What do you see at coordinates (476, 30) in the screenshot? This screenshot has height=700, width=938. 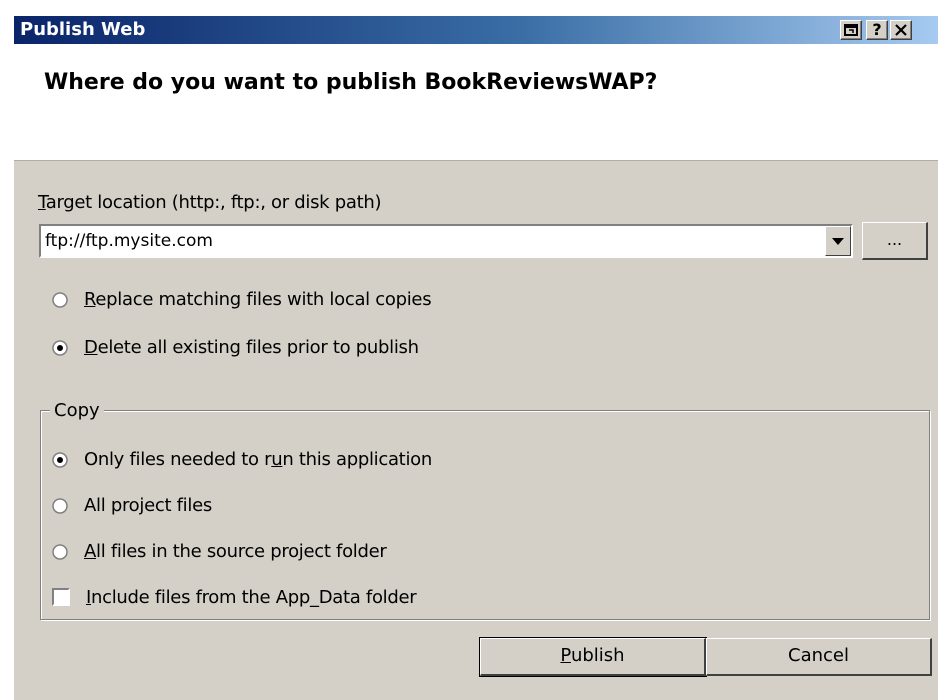 I see `title-bar: Publish Web ?` at bounding box center [476, 30].